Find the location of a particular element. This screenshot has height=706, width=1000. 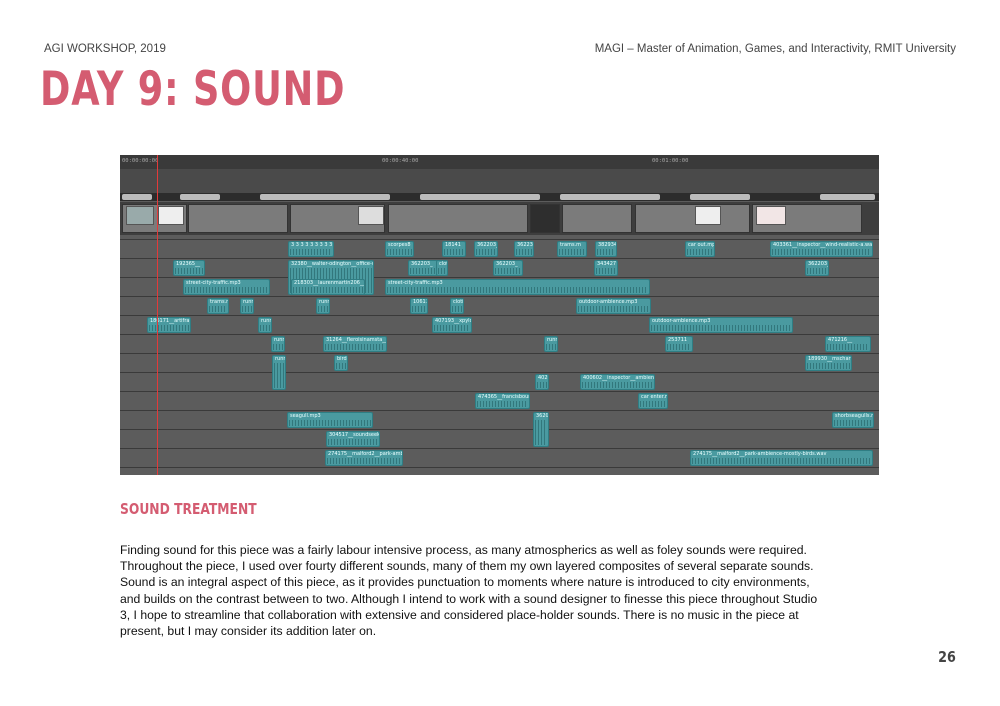

page-title: DAY 9: SOUND is located at coordinates (193, 89).